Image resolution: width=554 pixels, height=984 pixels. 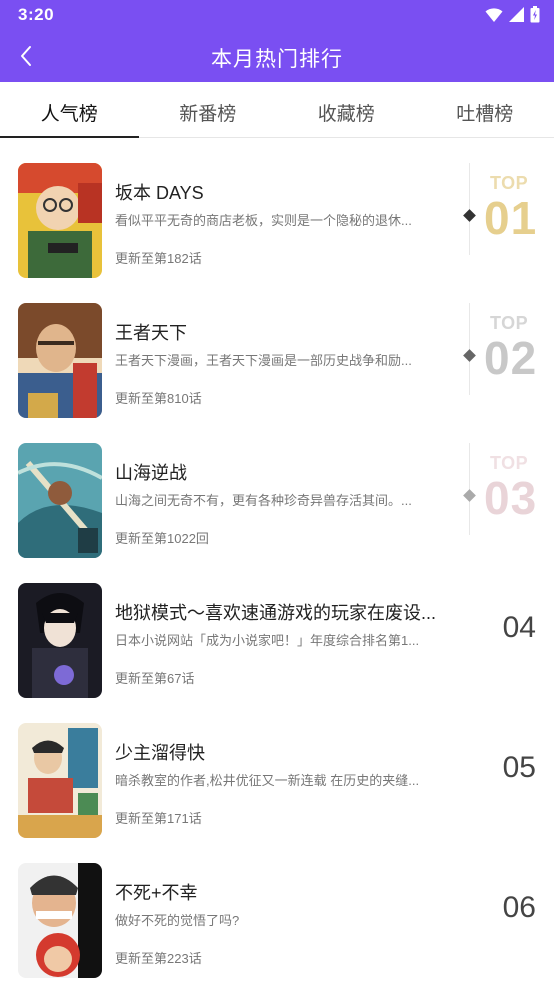 I want to click on status-time: 3:20, so click(x=36, y=14).